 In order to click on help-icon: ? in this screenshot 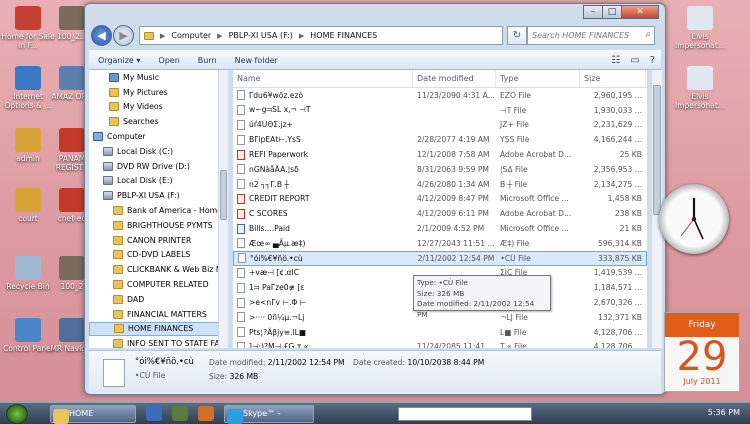, I will do `click(652, 60)`.